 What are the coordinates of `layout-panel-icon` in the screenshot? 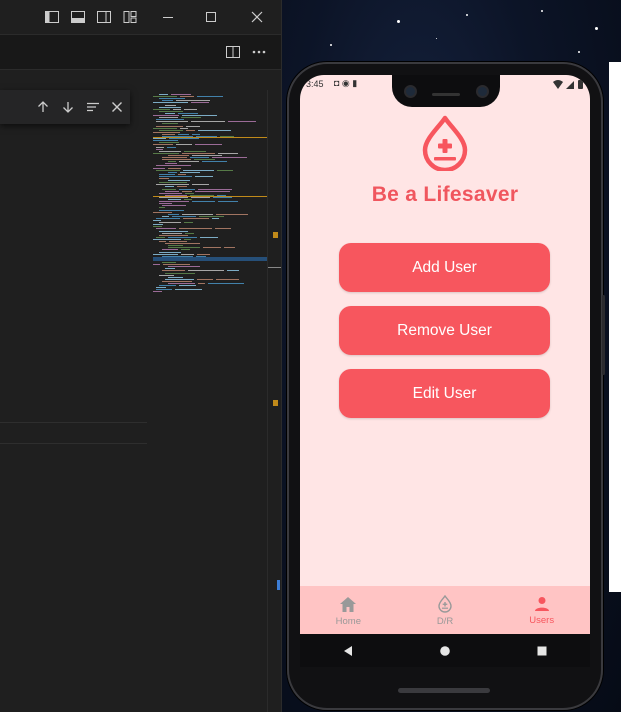 It's located at (78, 17).